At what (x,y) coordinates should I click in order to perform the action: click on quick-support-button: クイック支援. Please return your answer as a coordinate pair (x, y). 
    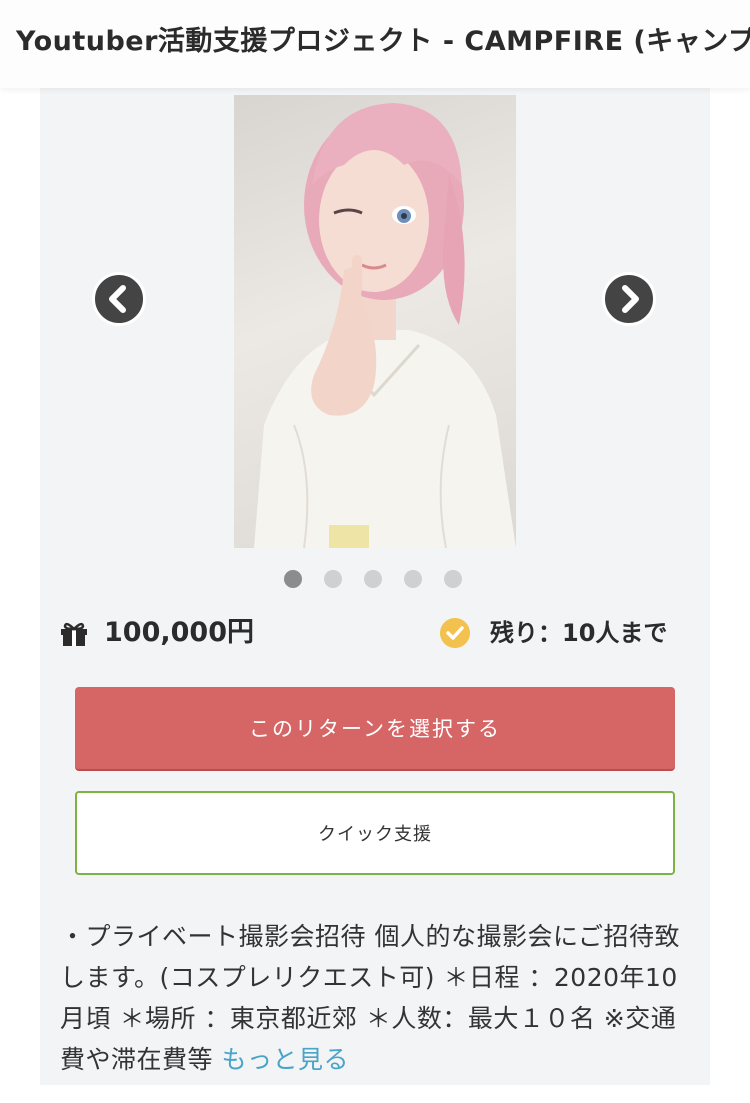
    Looking at the image, I should click on (375, 833).